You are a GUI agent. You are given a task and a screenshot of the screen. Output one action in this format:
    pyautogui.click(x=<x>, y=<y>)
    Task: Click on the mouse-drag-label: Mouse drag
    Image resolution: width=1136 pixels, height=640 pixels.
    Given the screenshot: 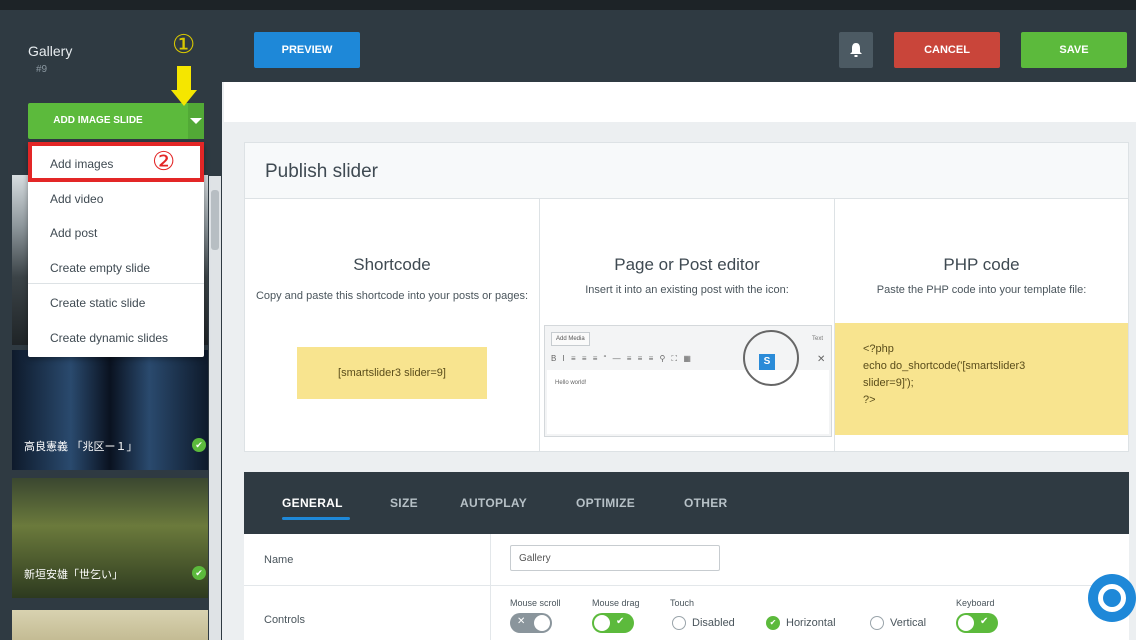 What is the action you would take?
    pyautogui.click(x=616, y=603)
    